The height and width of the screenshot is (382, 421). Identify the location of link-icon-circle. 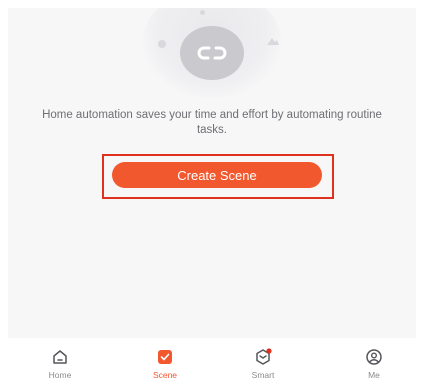
(212, 53).